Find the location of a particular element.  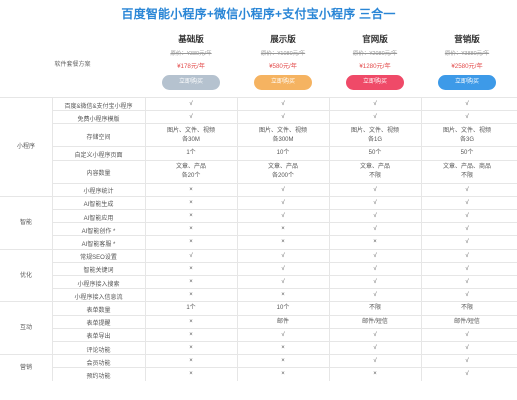

category-label: 营销 is located at coordinates (26, 367).